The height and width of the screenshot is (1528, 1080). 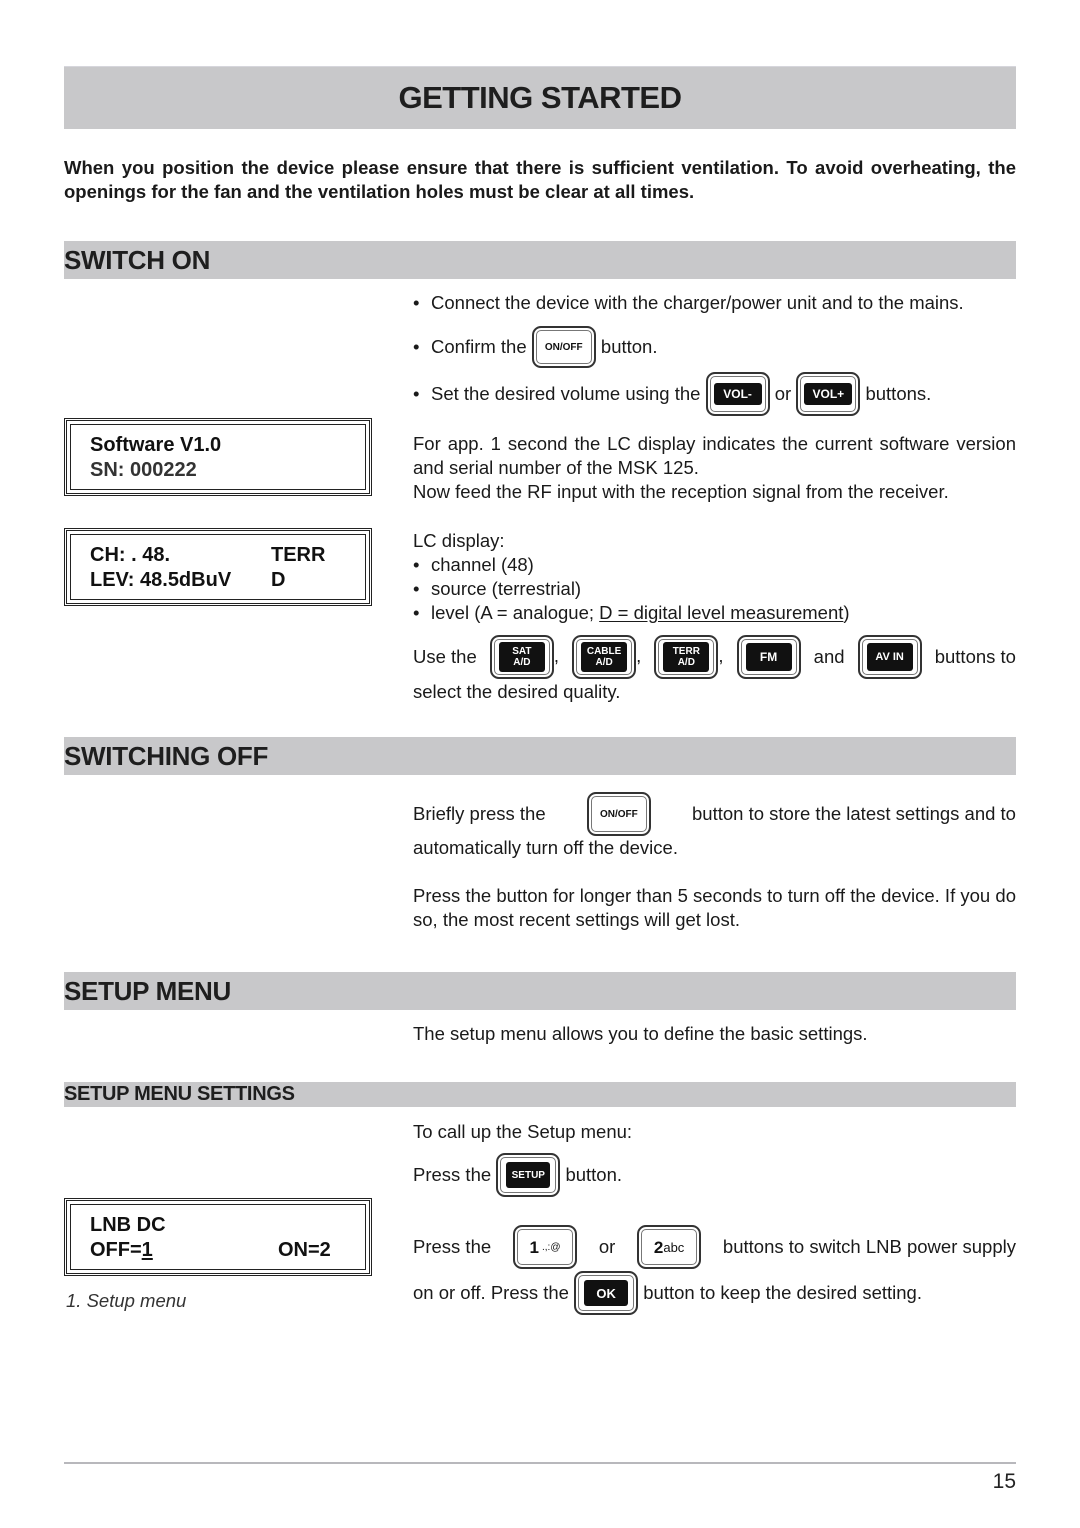 What do you see at coordinates (528, 1175) in the screenshot?
I see `setup-key-icon: SETUP` at bounding box center [528, 1175].